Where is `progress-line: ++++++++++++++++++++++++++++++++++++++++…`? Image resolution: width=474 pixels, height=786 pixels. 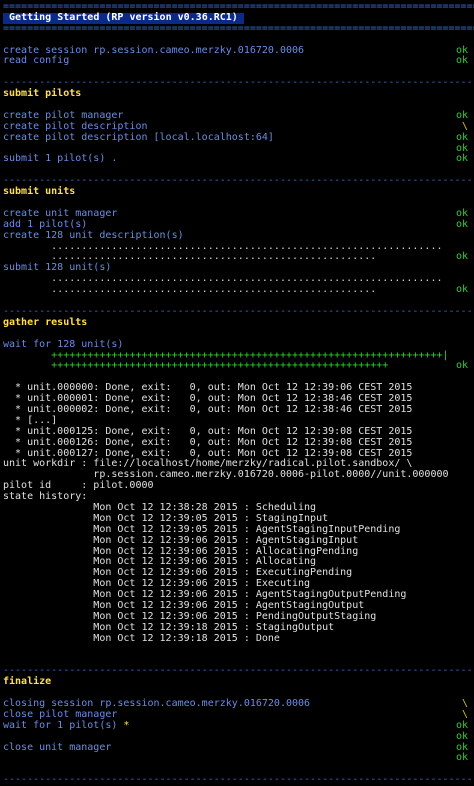 progress-line: ++++++++++++++++++++++++++++++++++++++++… is located at coordinates (237, 366).